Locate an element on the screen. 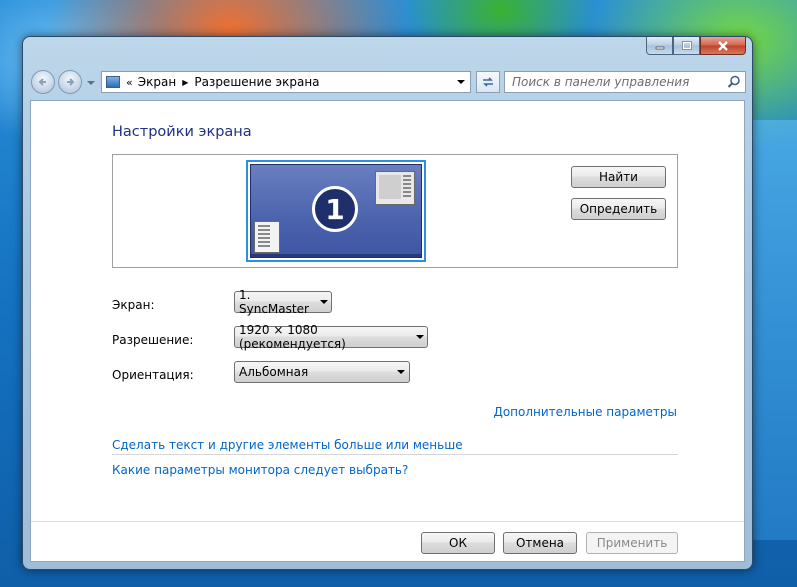  back-button is located at coordinates (43, 82).